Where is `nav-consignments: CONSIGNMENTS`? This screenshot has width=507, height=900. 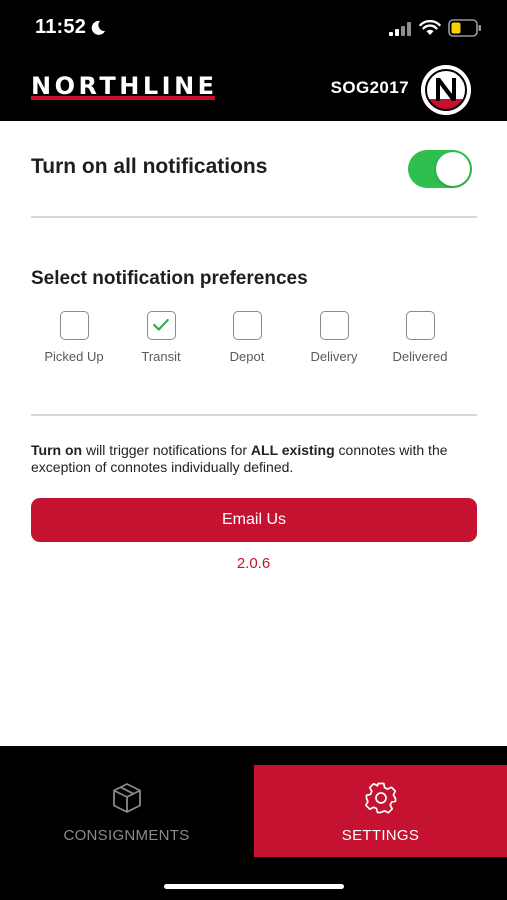
nav-consignments: CONSIGNMENTS is located at coordinates (126, 811).